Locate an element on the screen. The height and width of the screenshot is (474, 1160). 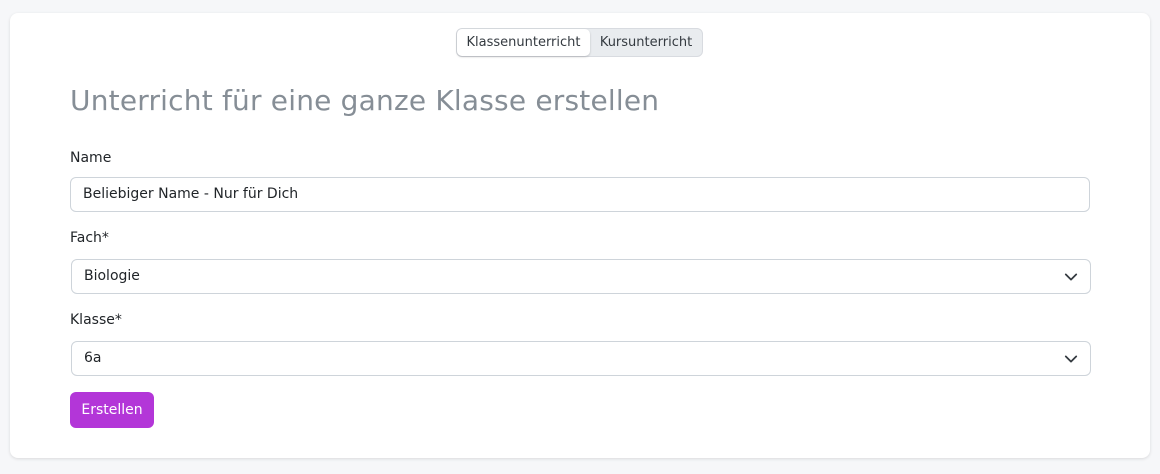
name-input-value: Beliebiger Name - Nur für Dich is located at coordinates (191, 194).